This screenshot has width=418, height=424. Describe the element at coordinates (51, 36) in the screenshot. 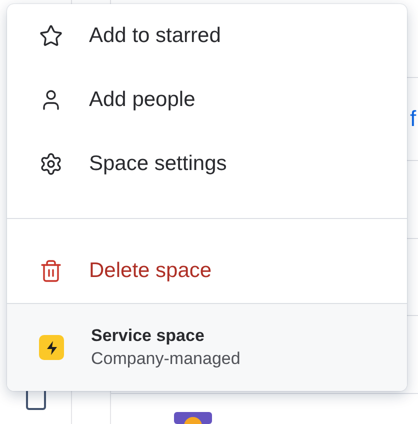

I see `star-icon` at that location.